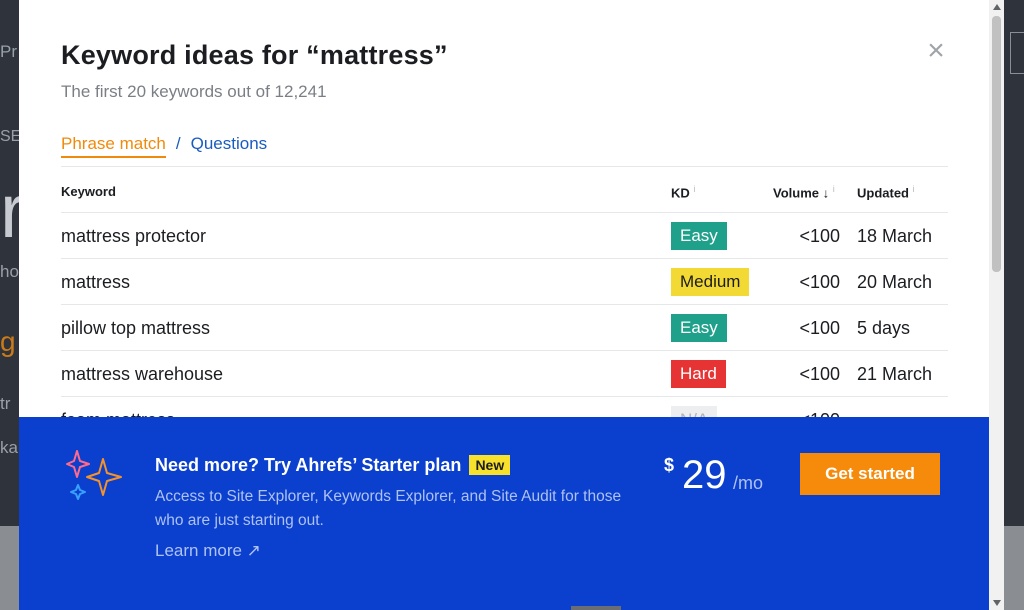  I want to click on modal-title: Keyword ideas for “mattress”, so click(254, 55).